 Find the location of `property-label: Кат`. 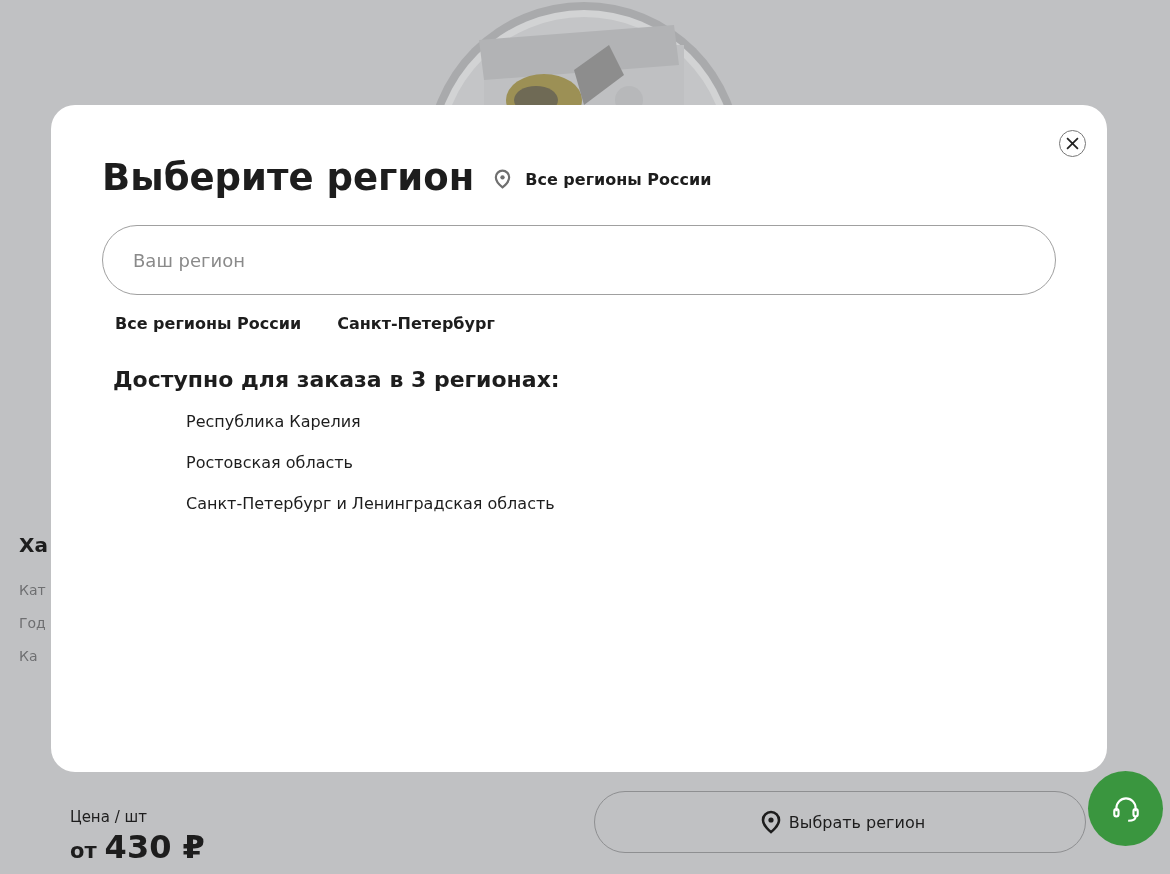

property-label: Кат is located at coordinates (33, 590).